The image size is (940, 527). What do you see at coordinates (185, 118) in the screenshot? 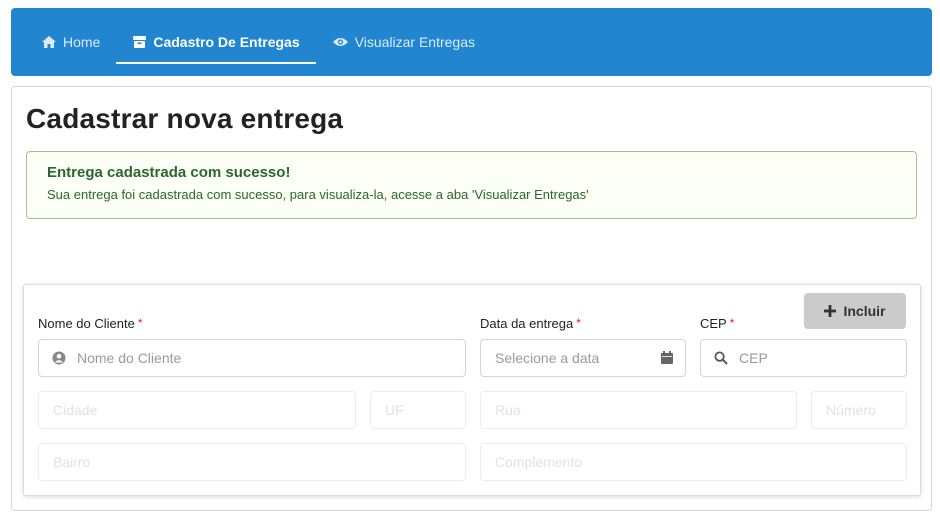
I see `page-title: Cadastrar nova entrega` at bounding box center [185, 118].